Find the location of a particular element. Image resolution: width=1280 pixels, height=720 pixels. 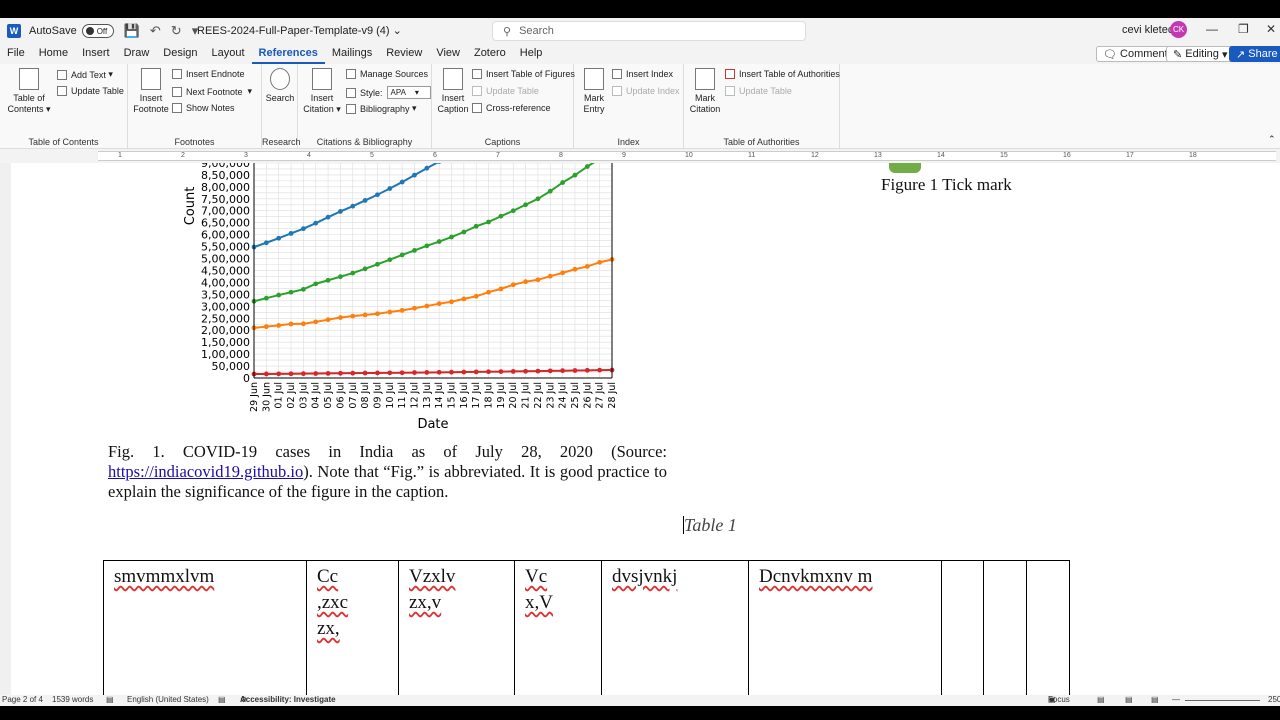

insert-footnote-button: Insert Footnote is located at coordinates (151, 91).